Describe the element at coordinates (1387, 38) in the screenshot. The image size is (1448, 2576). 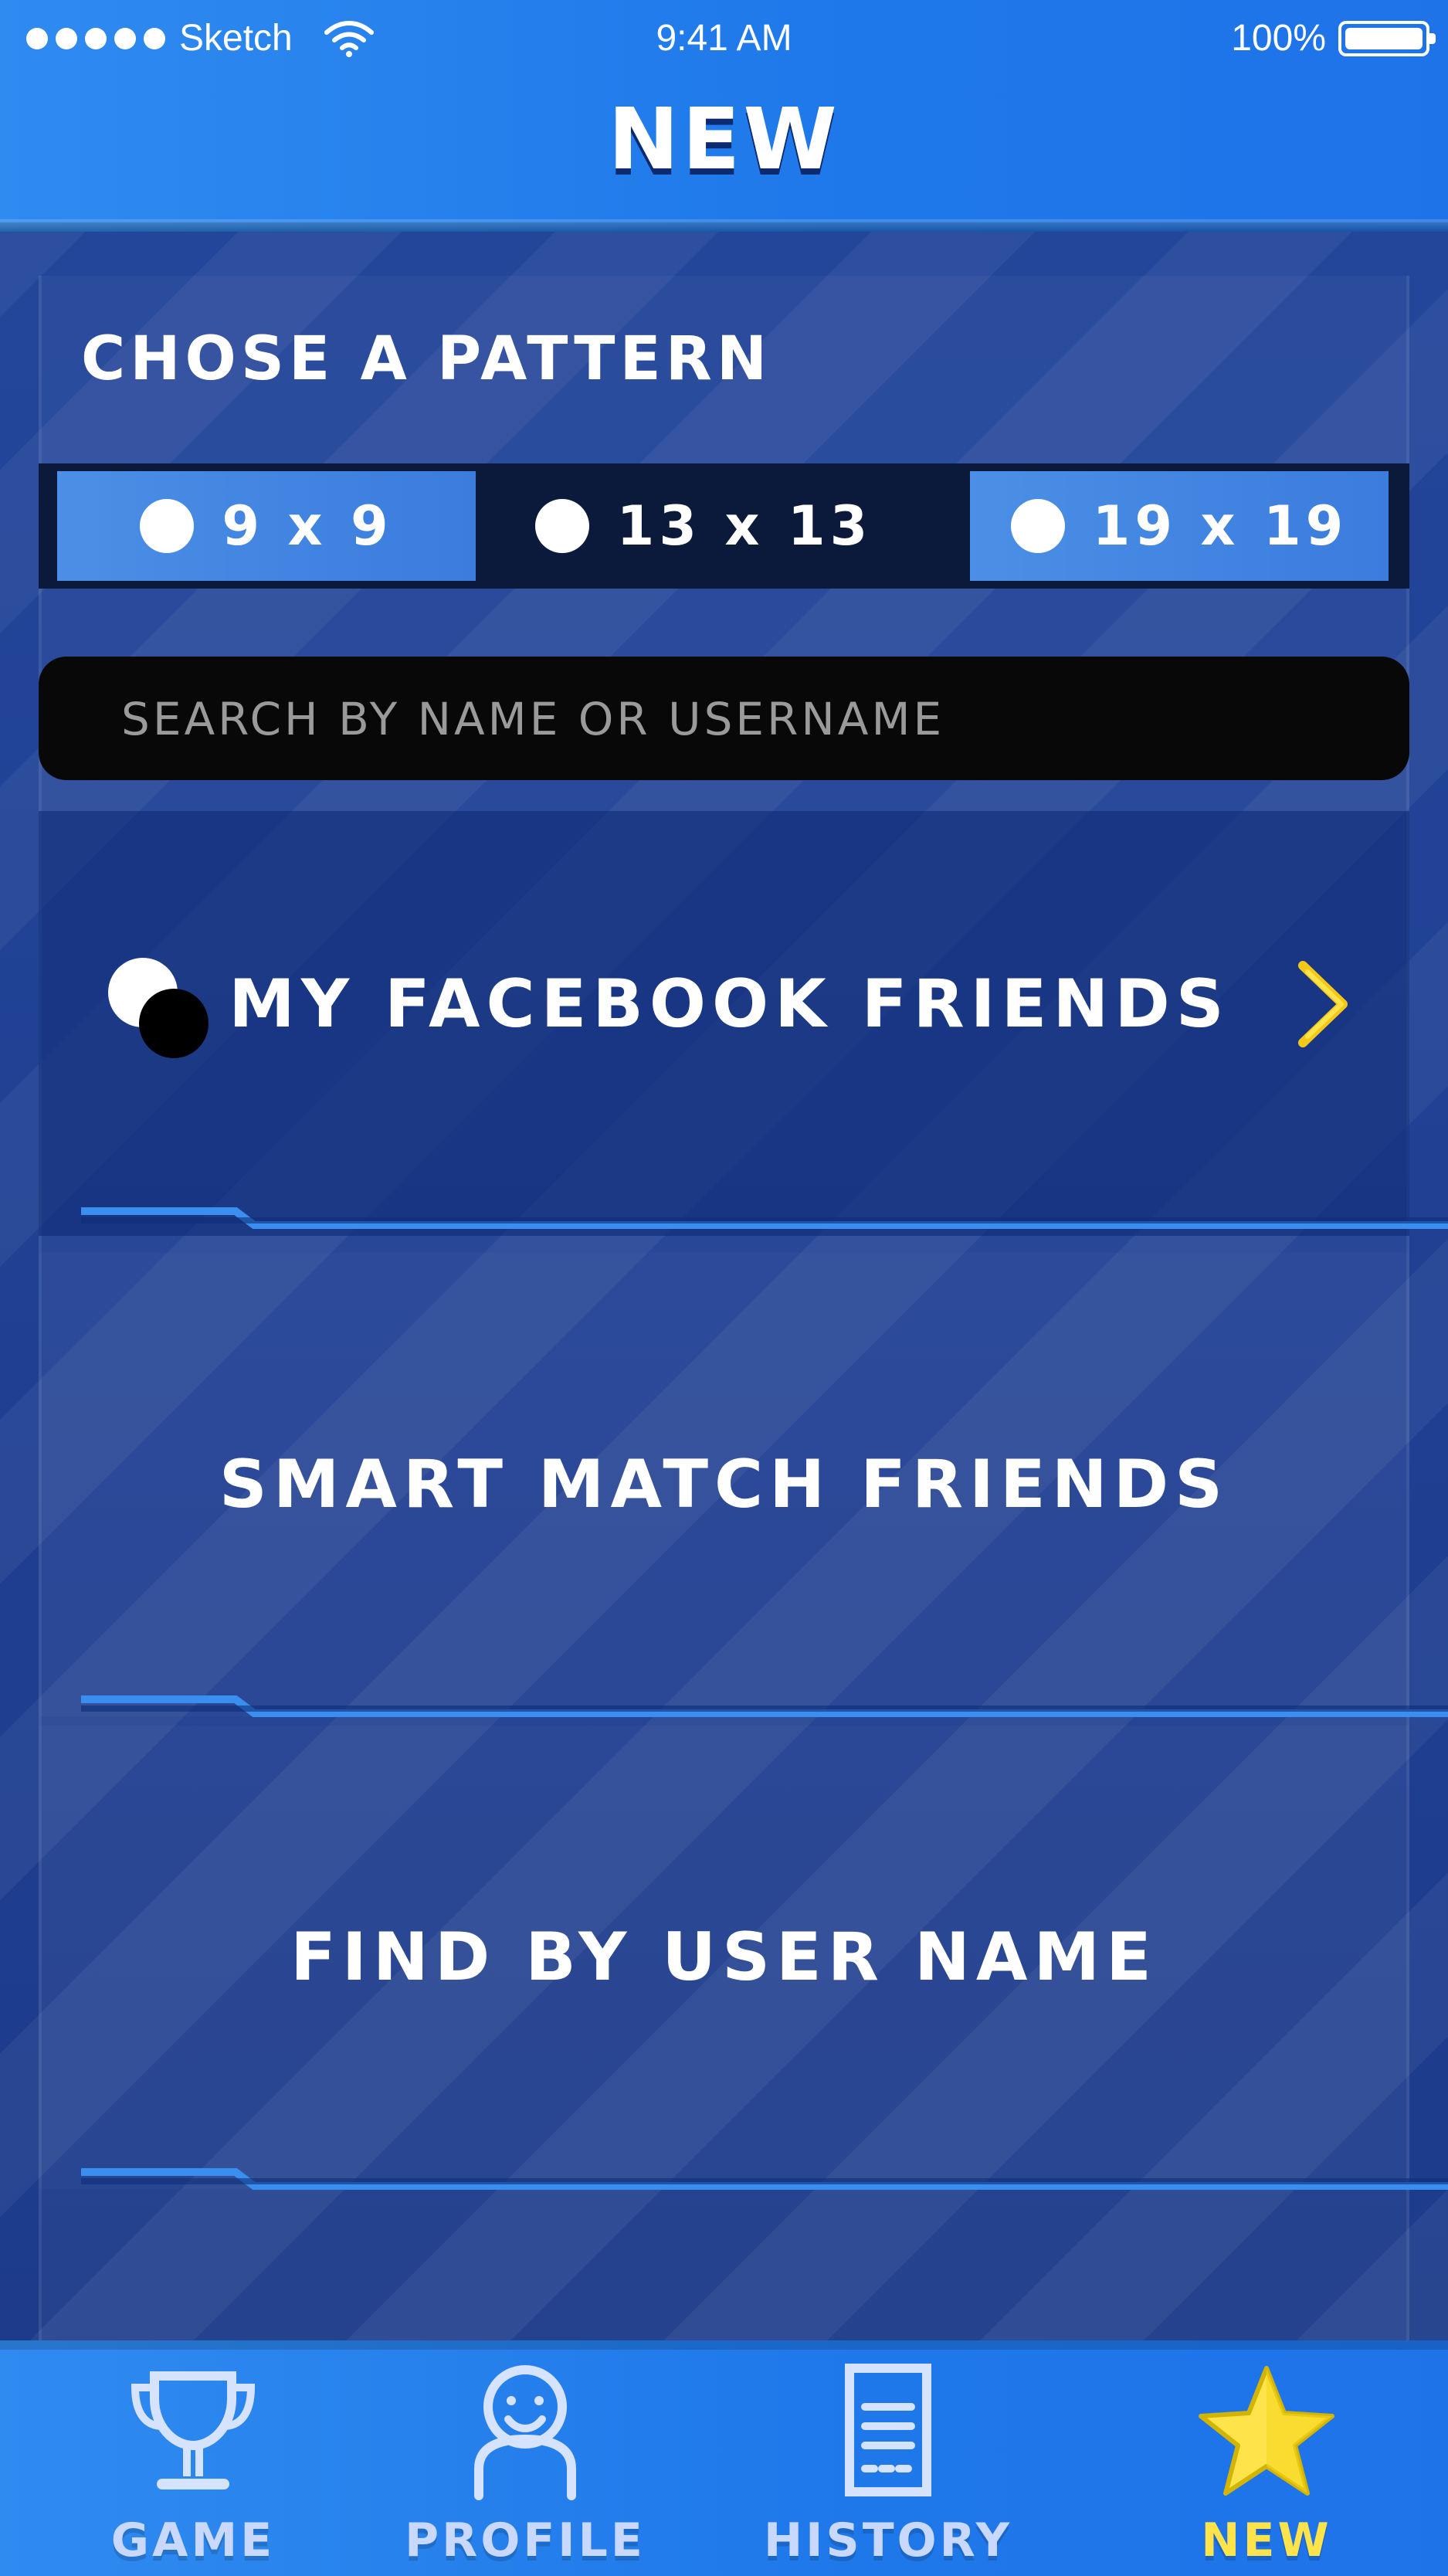
I see `battery-icon` at that location.